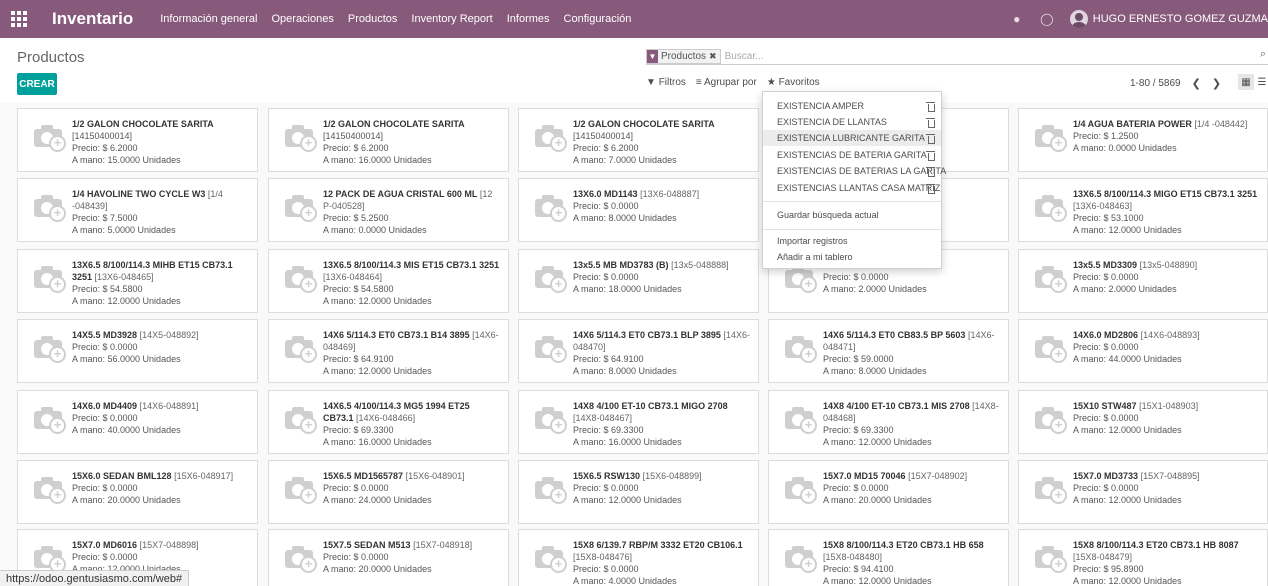 This screenshot has width=1268, height=586. What do you see at coordinates (1261, 82) in the screenshot?
I see `list-view-icon: ☰` at bounding box center [1261, 82].